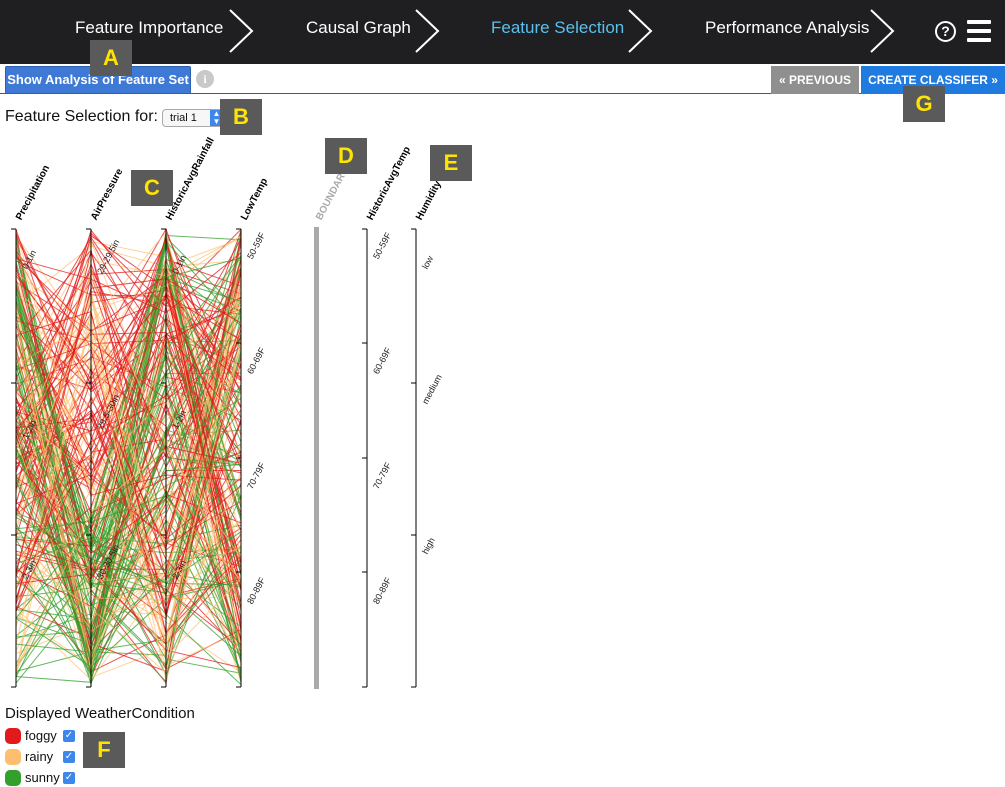 This screenshot has width=1005, height=787. Describe the element at coordinates (241, 117) in the screenshot. I see `marker-b: B` at that location.